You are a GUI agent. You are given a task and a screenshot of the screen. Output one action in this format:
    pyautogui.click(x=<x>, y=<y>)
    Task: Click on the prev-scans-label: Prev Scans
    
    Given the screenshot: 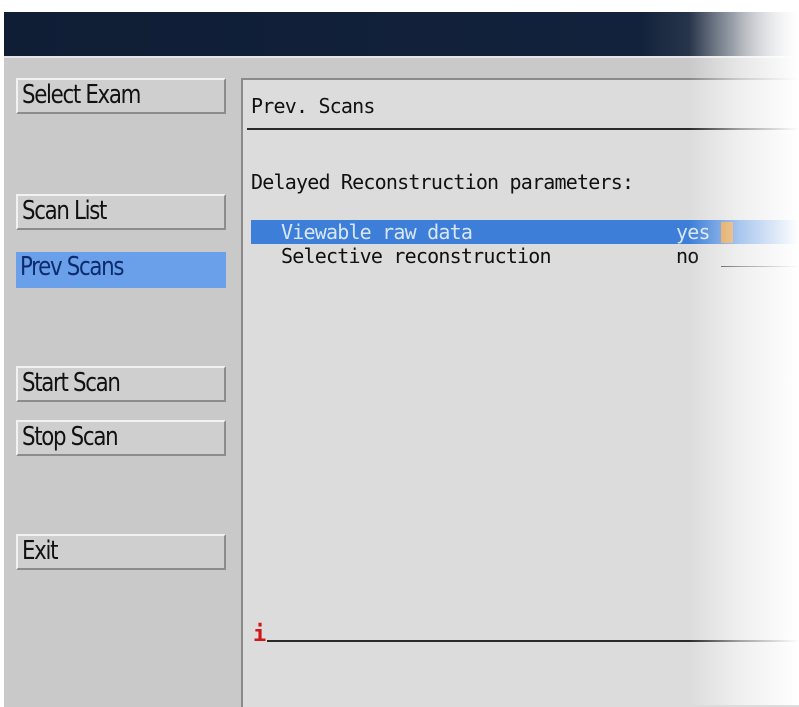 What is the action you would take?
    pyautogui.click(x=72, y=267)
    